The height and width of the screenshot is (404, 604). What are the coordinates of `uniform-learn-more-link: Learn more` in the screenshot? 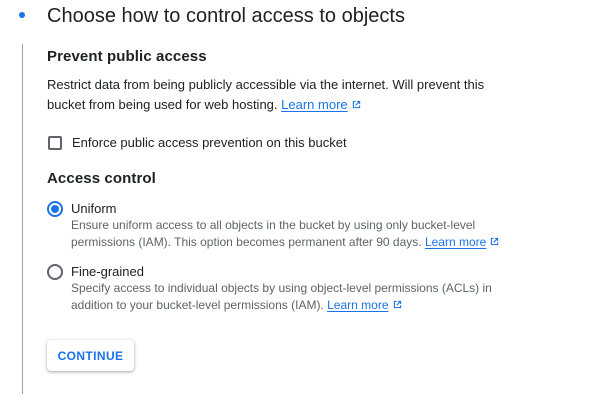 It's located at (462, 242).